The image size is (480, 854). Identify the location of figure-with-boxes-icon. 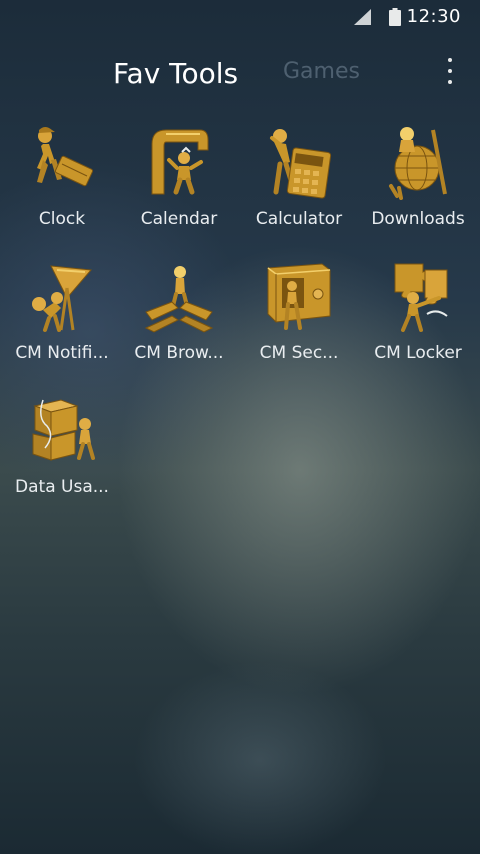
(63, 430).